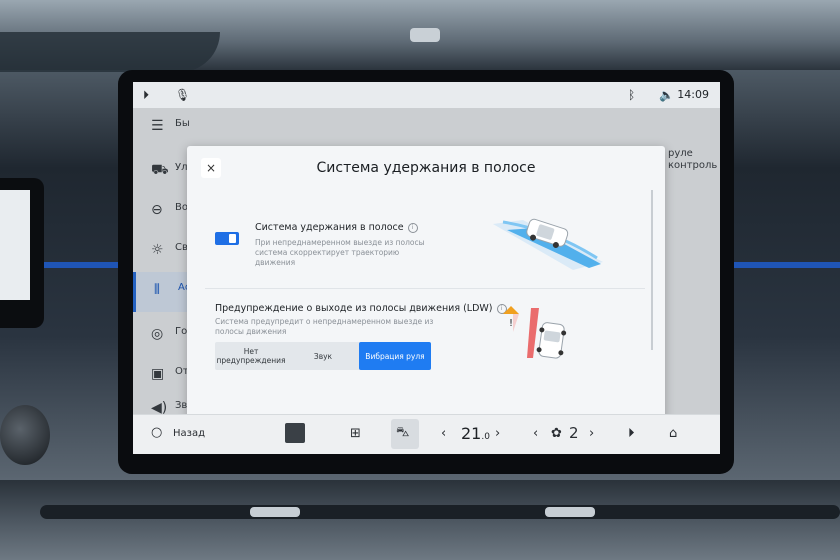 This screenshot has width=840, height=560. Describe the element at coordinates (443, 433) in the screenshot. I see `temp-down-chevron-icon: ‹` at that location.